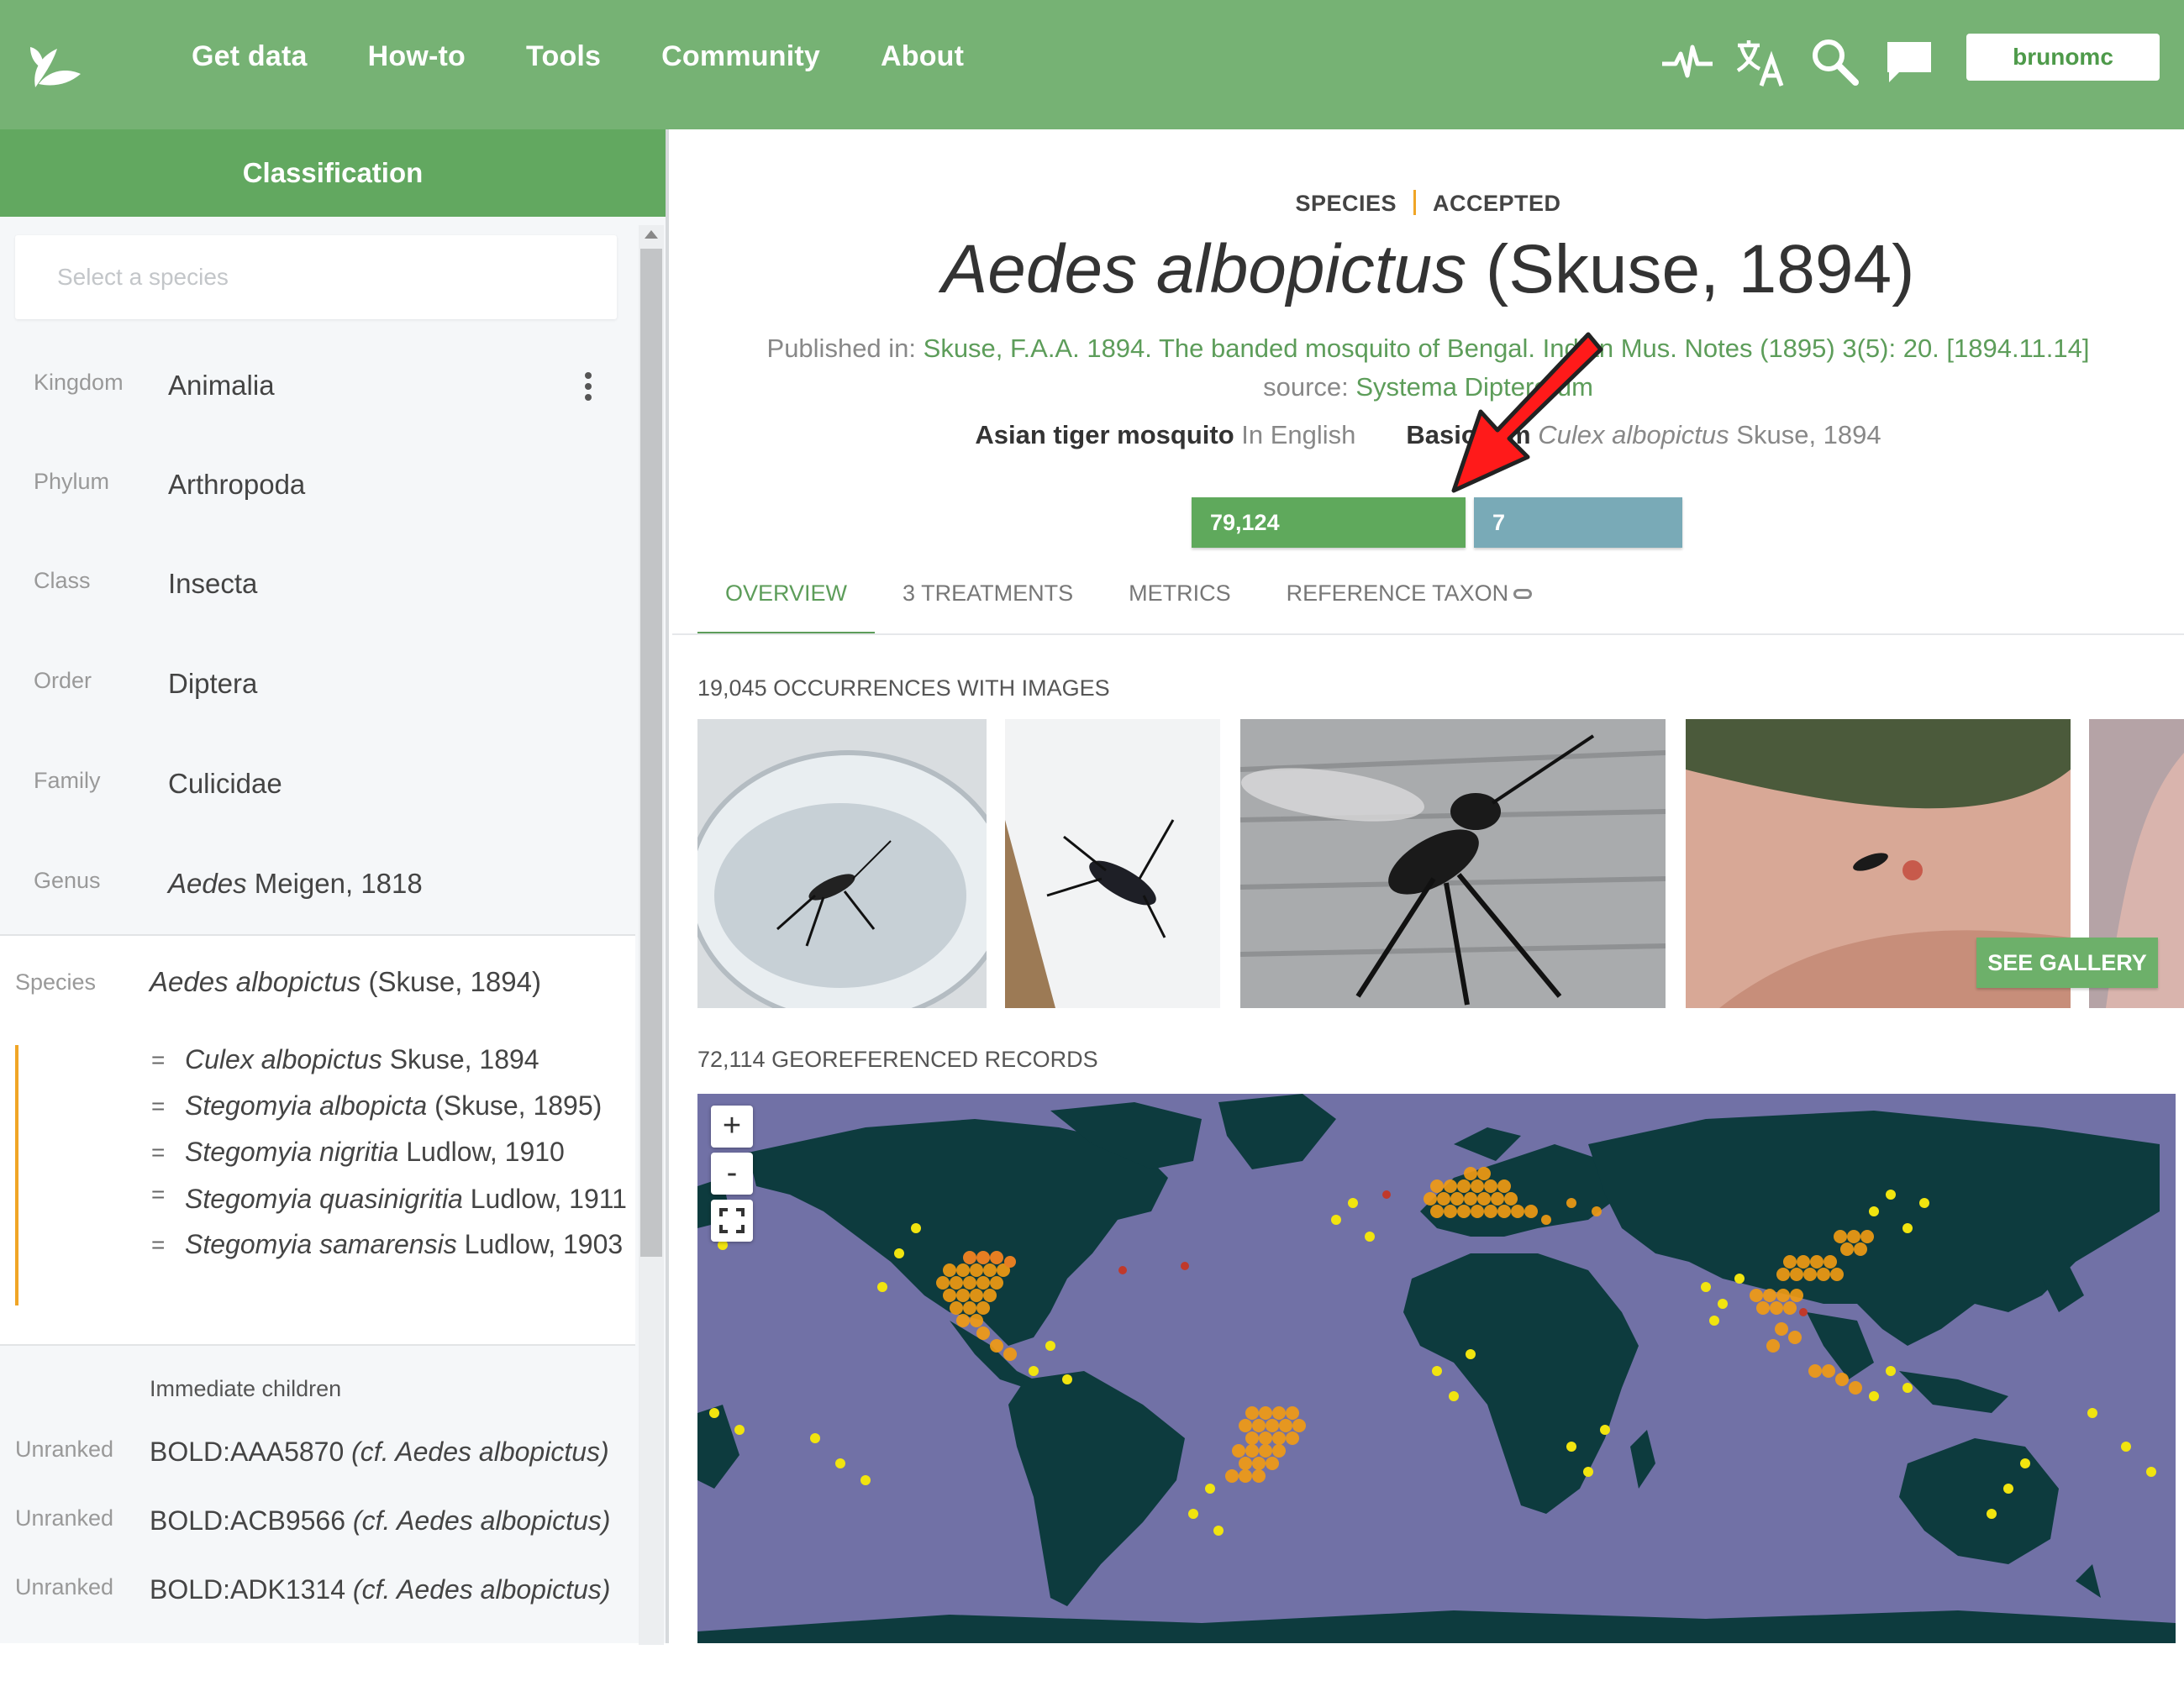  Describe the element at coordinates (1835, 62) in the screenshot. I see `search-icon` at that location.